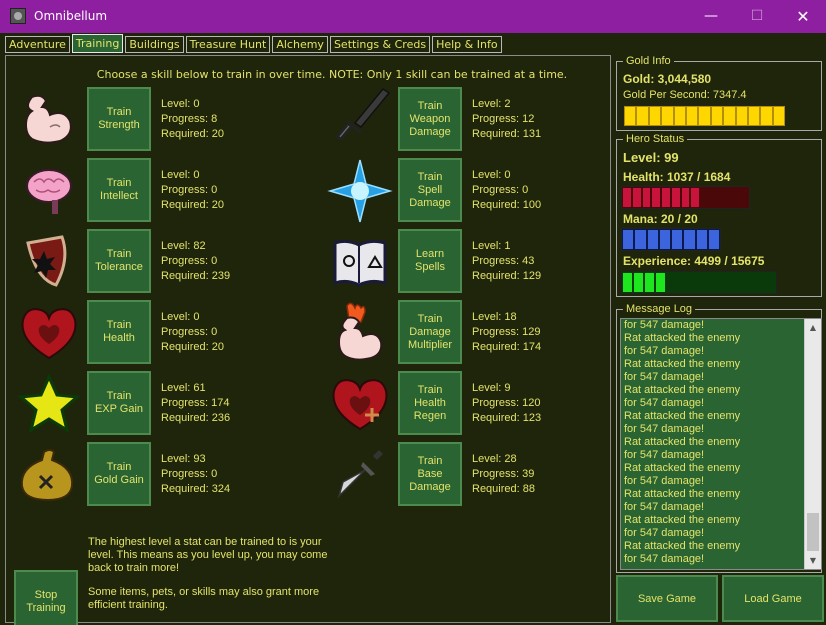 This screenshot has height=625, width=826. What do you see at coordinates (154, 44) in the screenshot?
I see `tab-buildings: Buildings` at bounding box center [154, 44].